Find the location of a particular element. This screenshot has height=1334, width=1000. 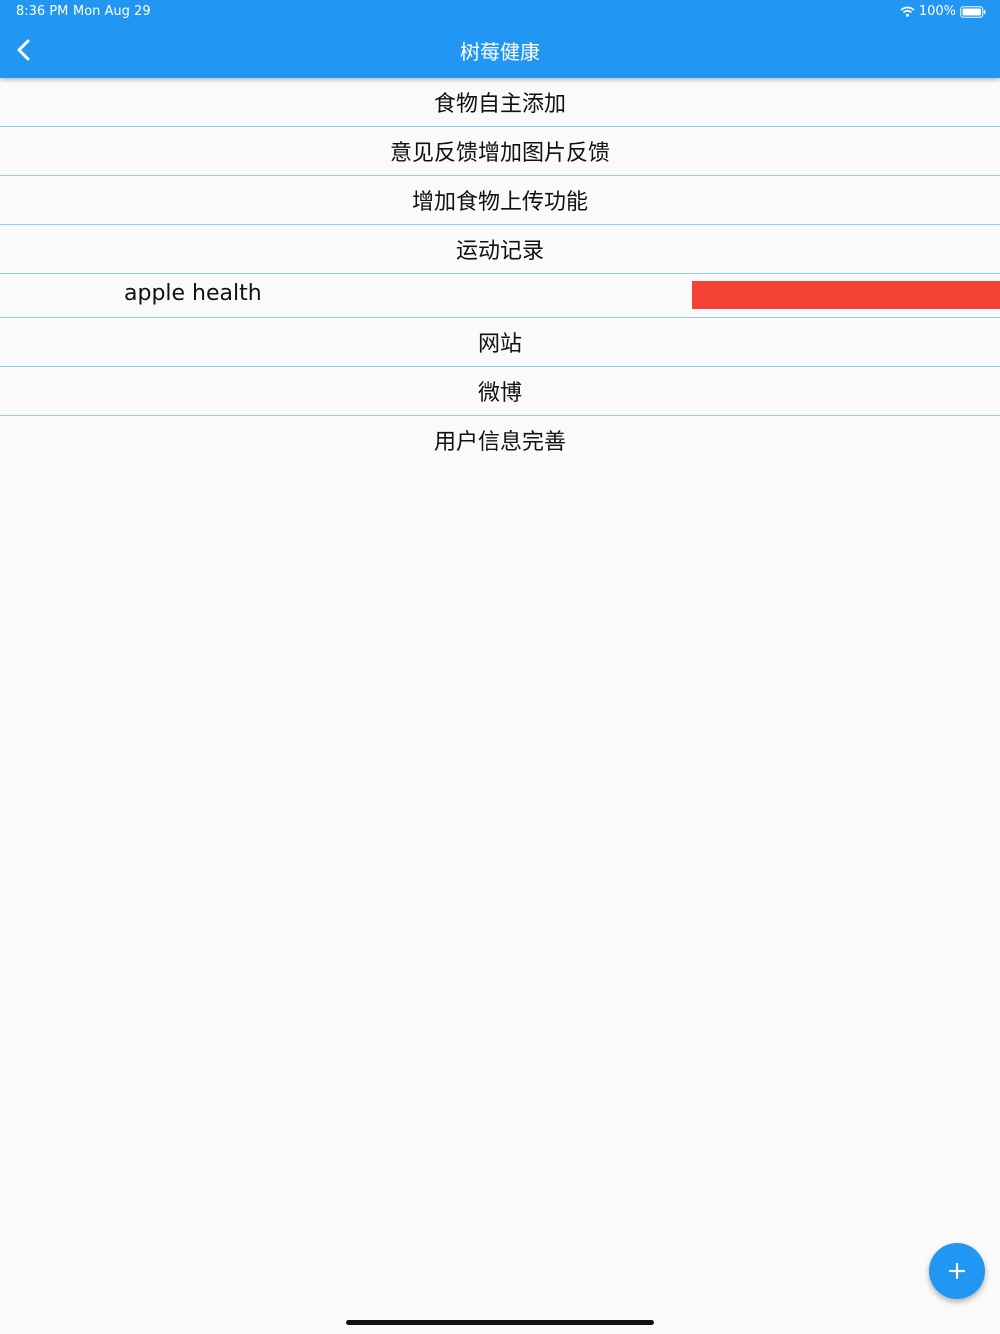

status-right: 100% is located at coordinates (943, 11).